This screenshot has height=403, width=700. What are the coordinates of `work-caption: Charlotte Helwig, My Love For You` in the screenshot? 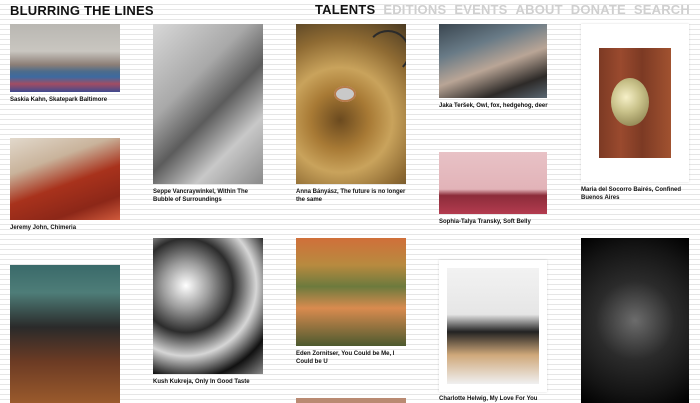 It's located at (494, 399).